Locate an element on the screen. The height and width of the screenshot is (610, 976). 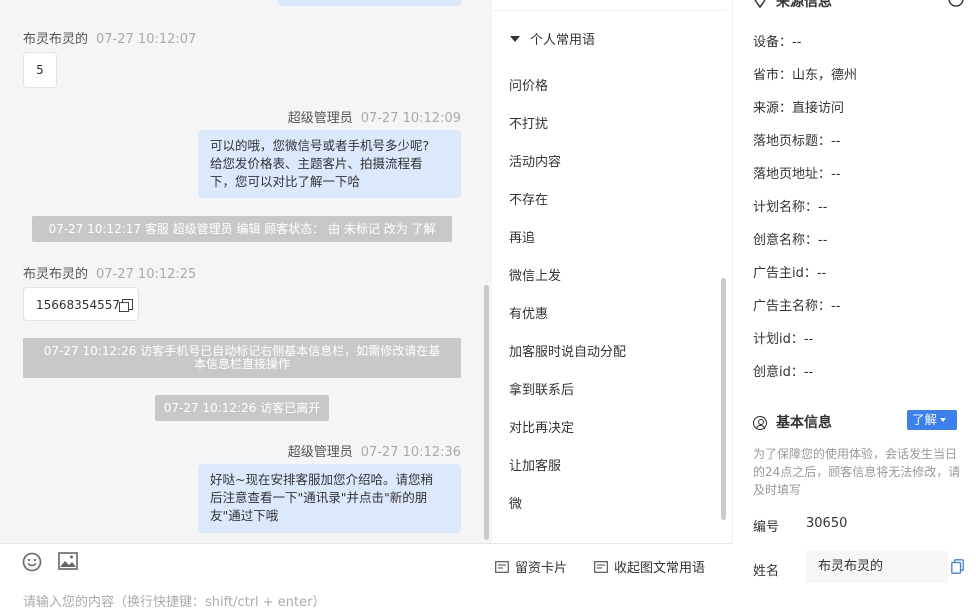
message-line: 可以的哦，您微信号或者手机号多少呢? is located at coordinates (320, 145).